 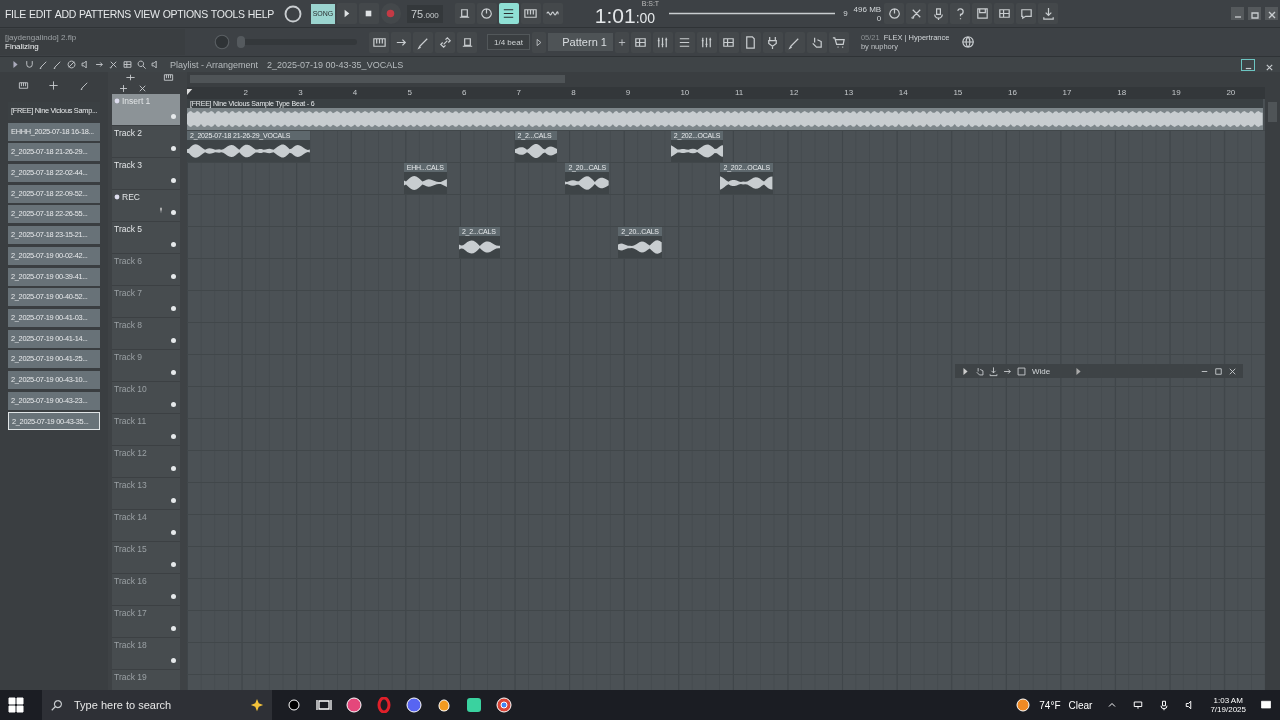 What do you see at coordinates (347, 13) in the screenshot?
I see `play-button` at bounding box center [347, 13].